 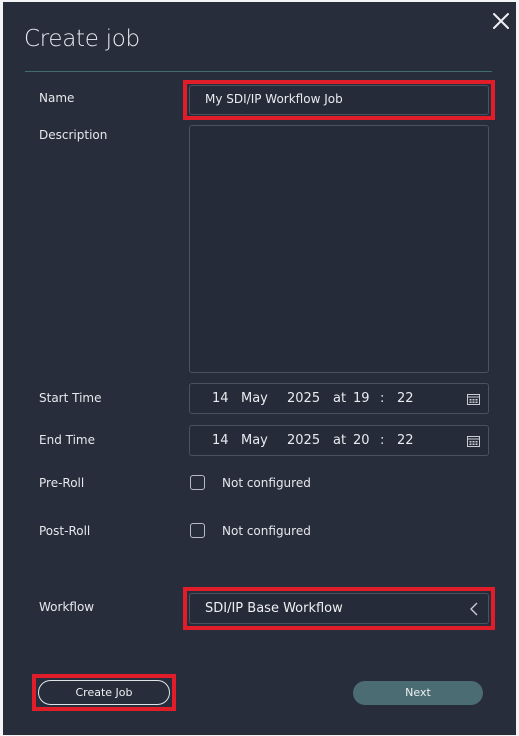 I want to click on next-button: Next, so click(x=418, y=693).